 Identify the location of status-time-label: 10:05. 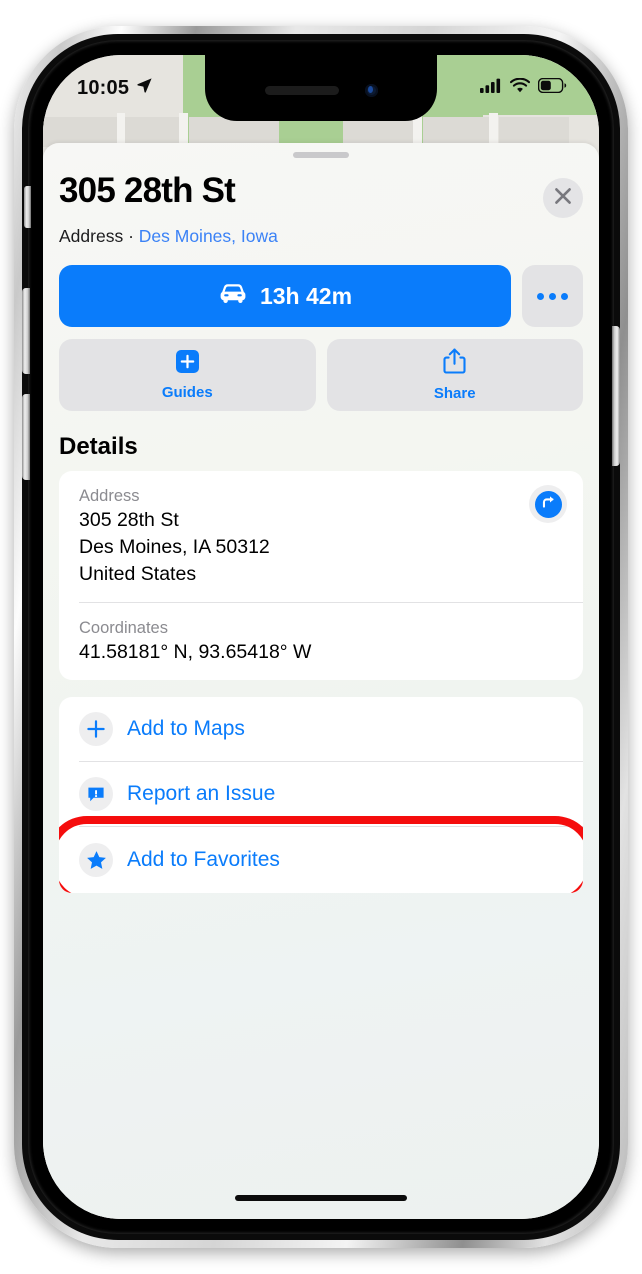
(103, 87).